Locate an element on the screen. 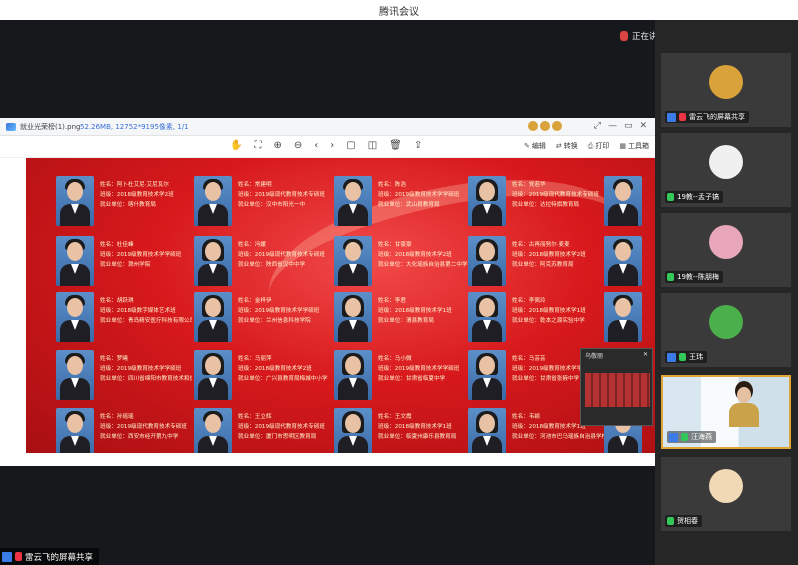  graduate-info: 姓名：王文霞 班级：2018级教育技术学1班 就业单位：临夏州康乐县教育局 is located at coordinates (424, 427).